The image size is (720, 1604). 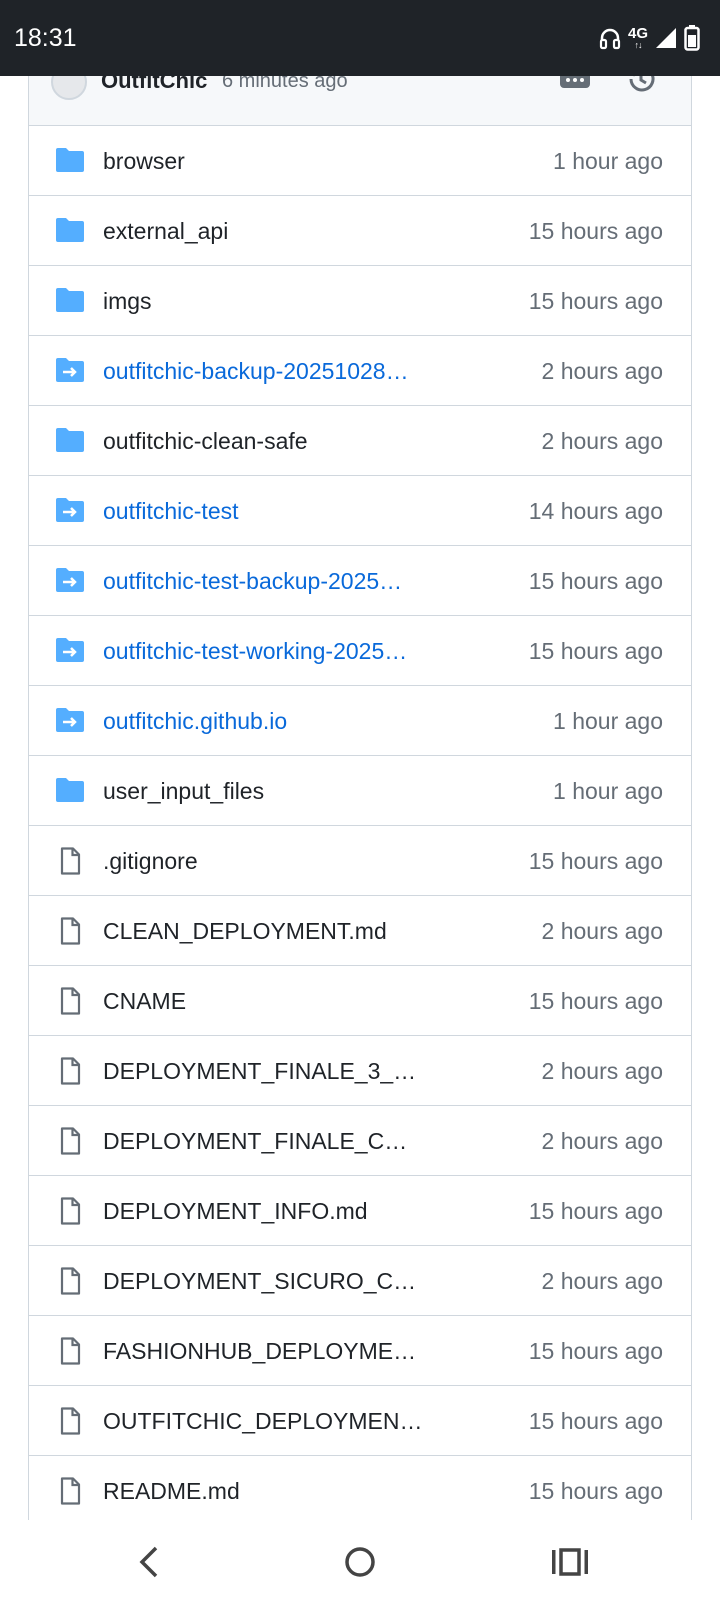 What do you see at coordinates (45, 38) in the screenshot?
I see `status-time: 18:31` at bounding box center [45, 38].